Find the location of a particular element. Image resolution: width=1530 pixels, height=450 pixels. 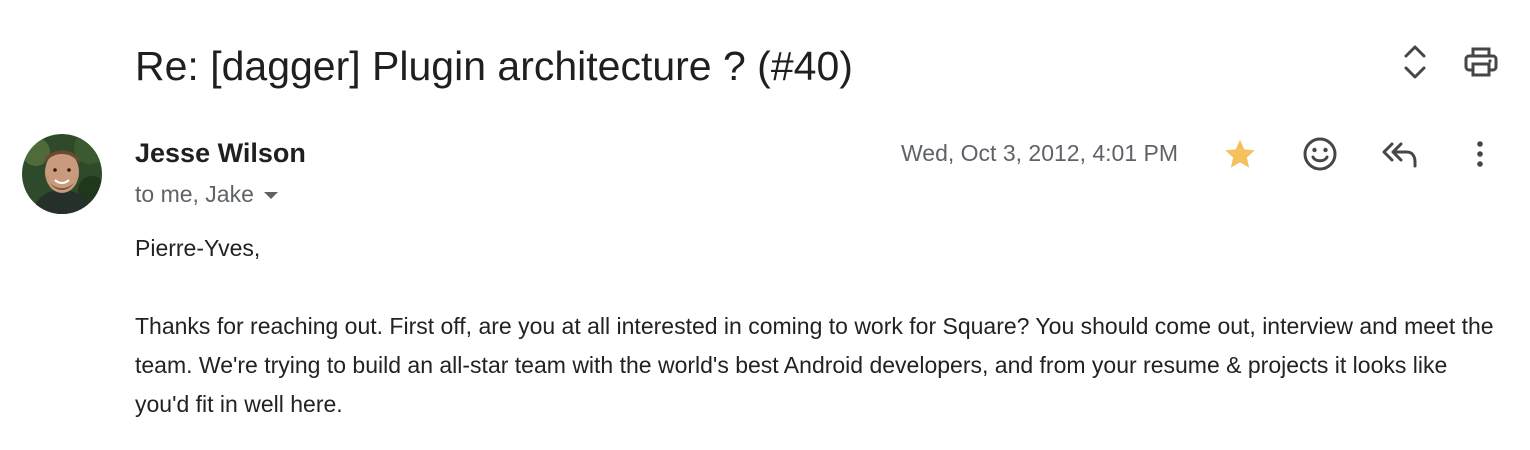

add-reaction-button is located at coordinates (1320, 154).